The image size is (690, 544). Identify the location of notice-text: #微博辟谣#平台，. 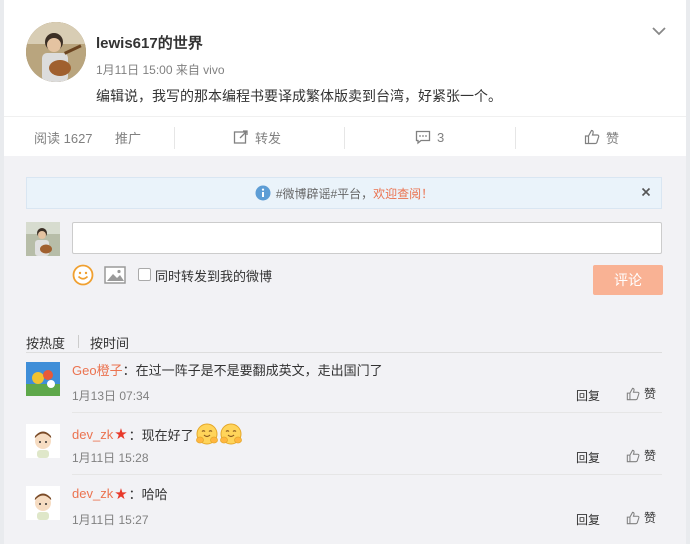
(324, 193).